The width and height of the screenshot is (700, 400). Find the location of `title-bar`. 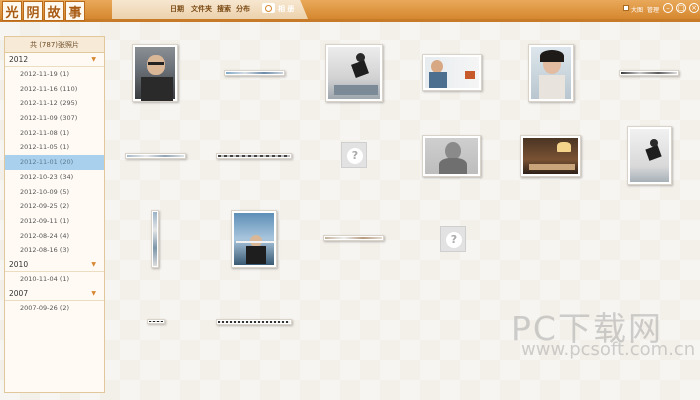

title-bar is located at coordinates (350, 9).